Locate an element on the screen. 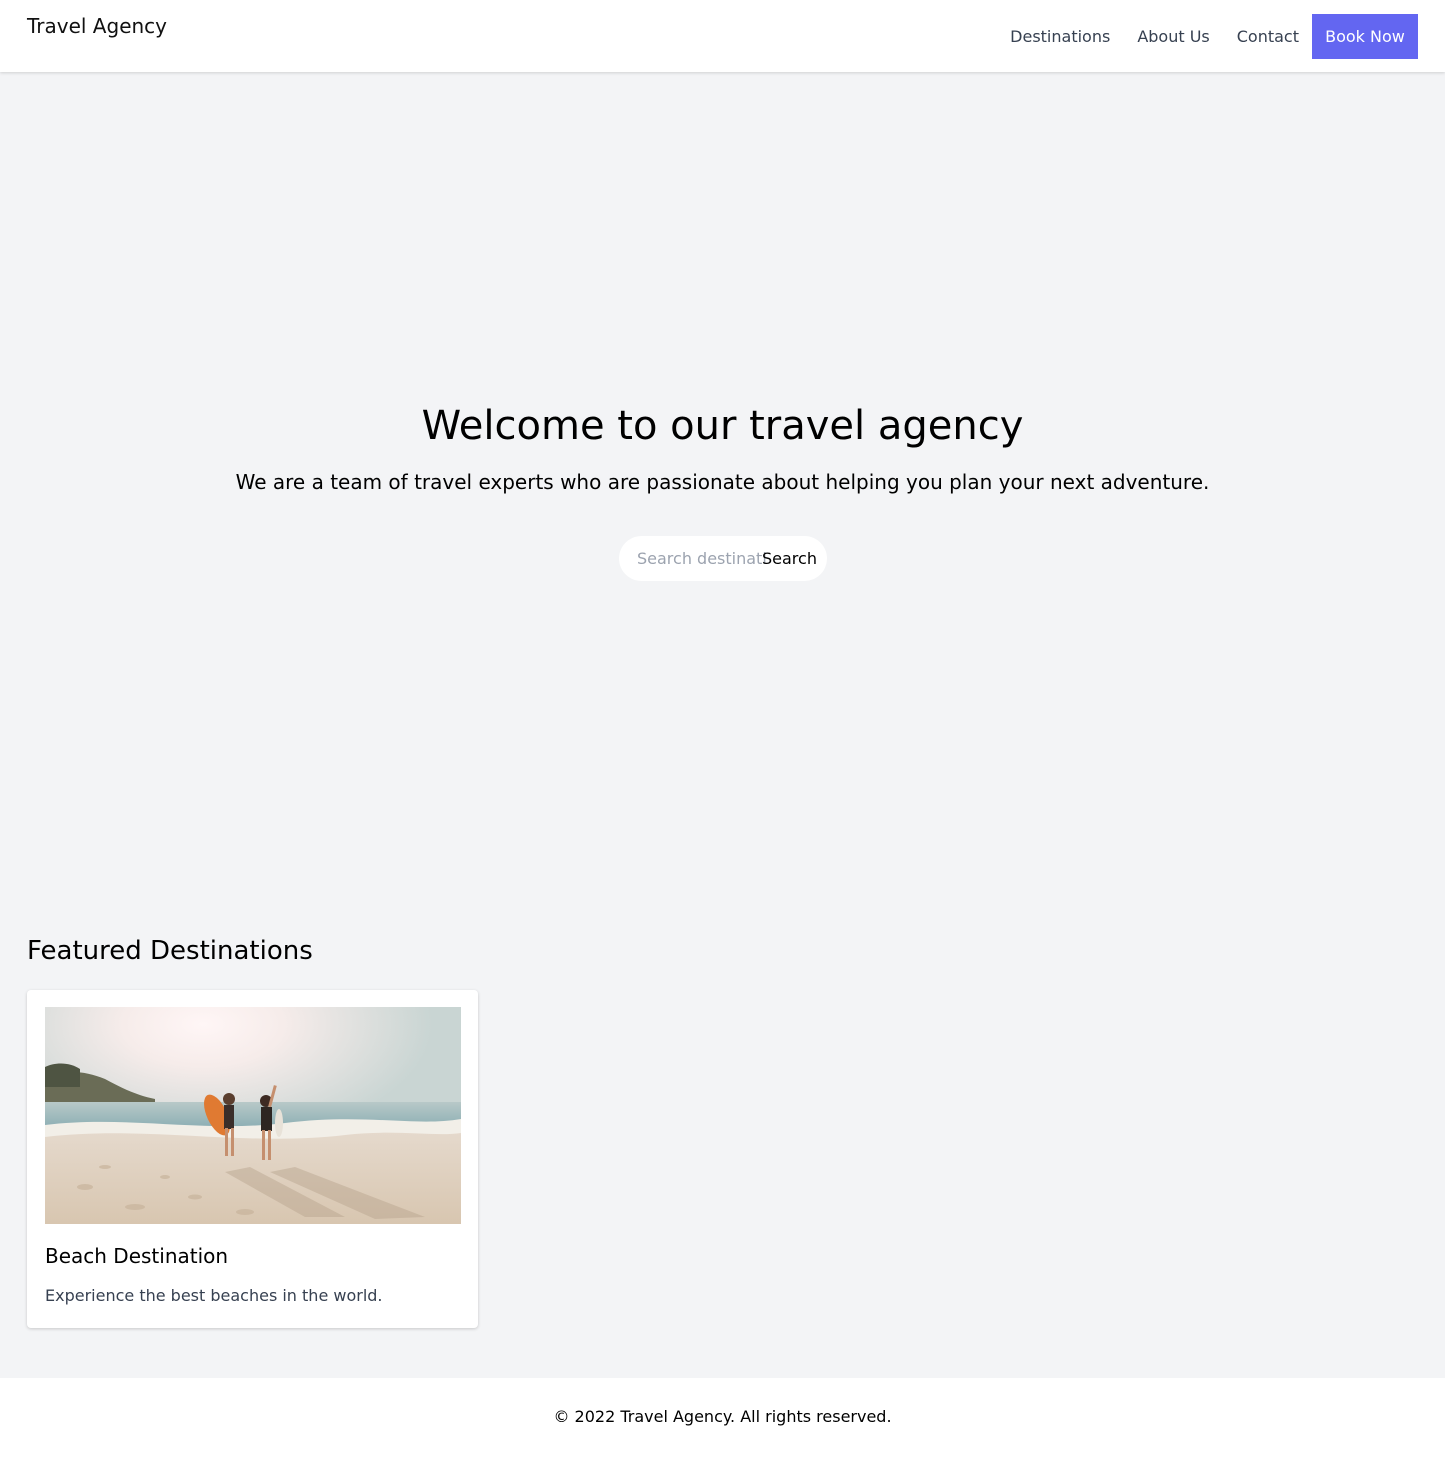 This screenshot has width=1445, height=1459. featured-destinations-title: Featured Destinations is located at coordinates (170, 951).